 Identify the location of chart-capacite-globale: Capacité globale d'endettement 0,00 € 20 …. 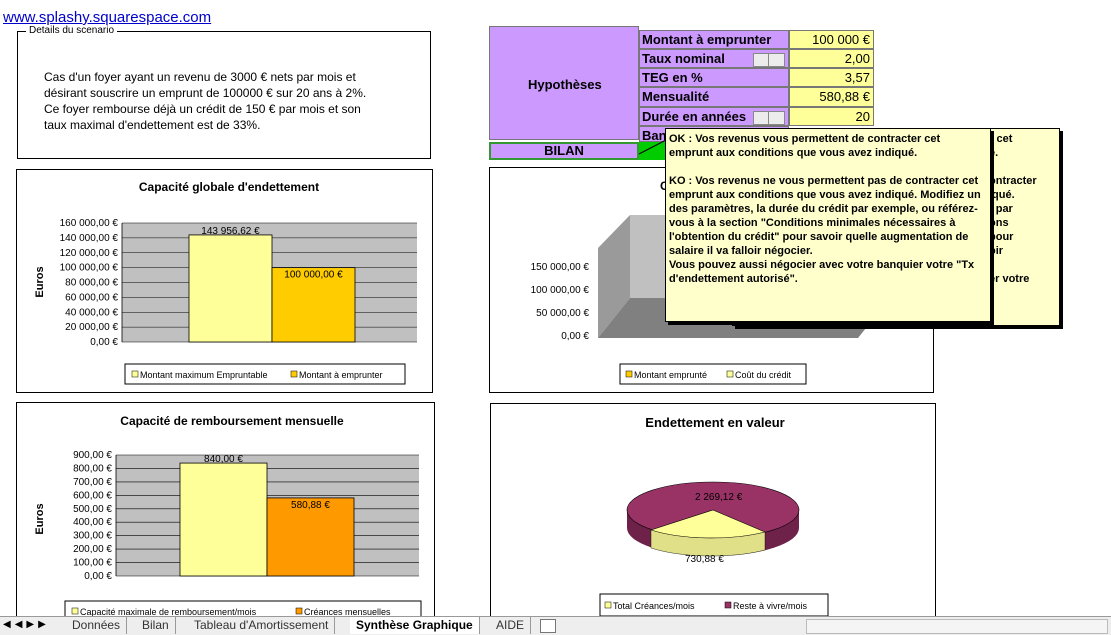
(224, 281).